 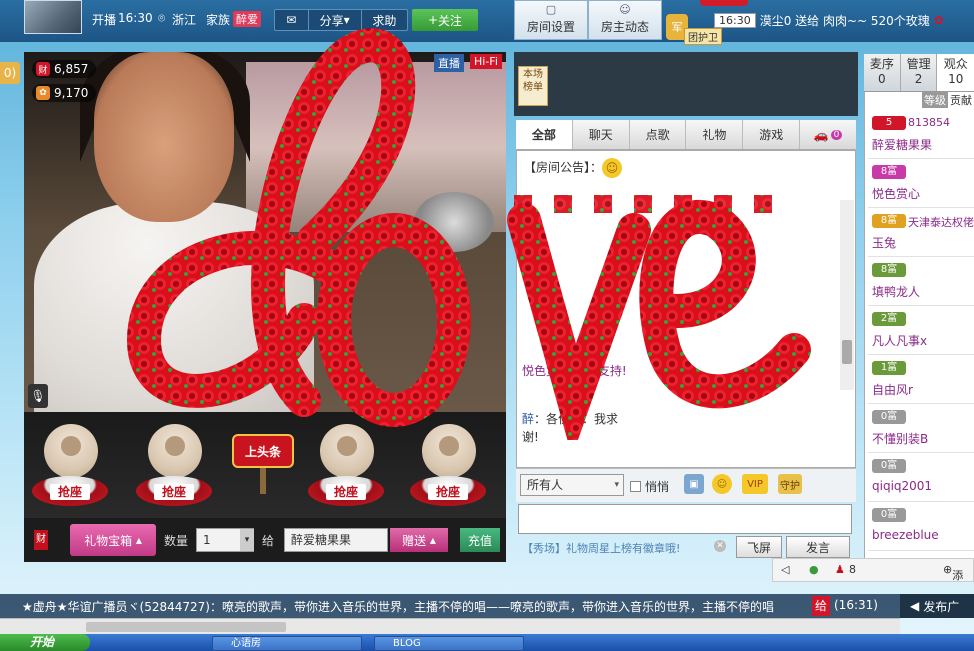 I want to click on speaker-icon: ◁, so click(x=785, y=569).